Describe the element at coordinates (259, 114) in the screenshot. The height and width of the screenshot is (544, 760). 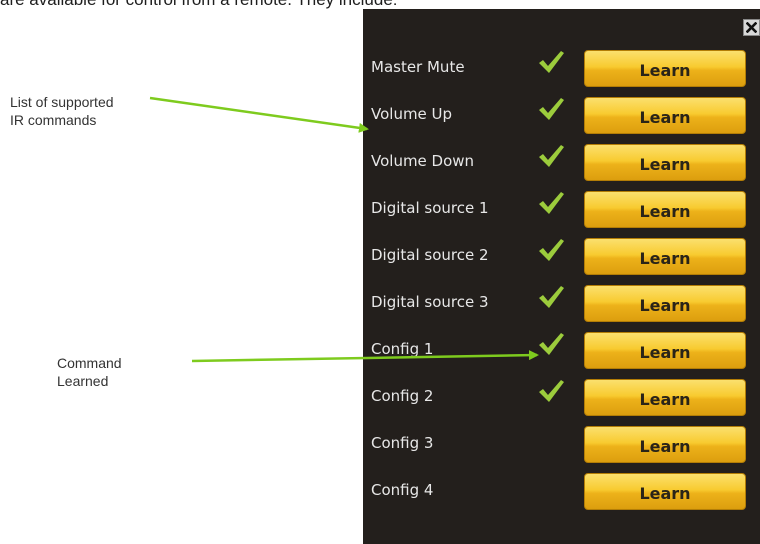
I see `arrow-to-command-list` at that location.